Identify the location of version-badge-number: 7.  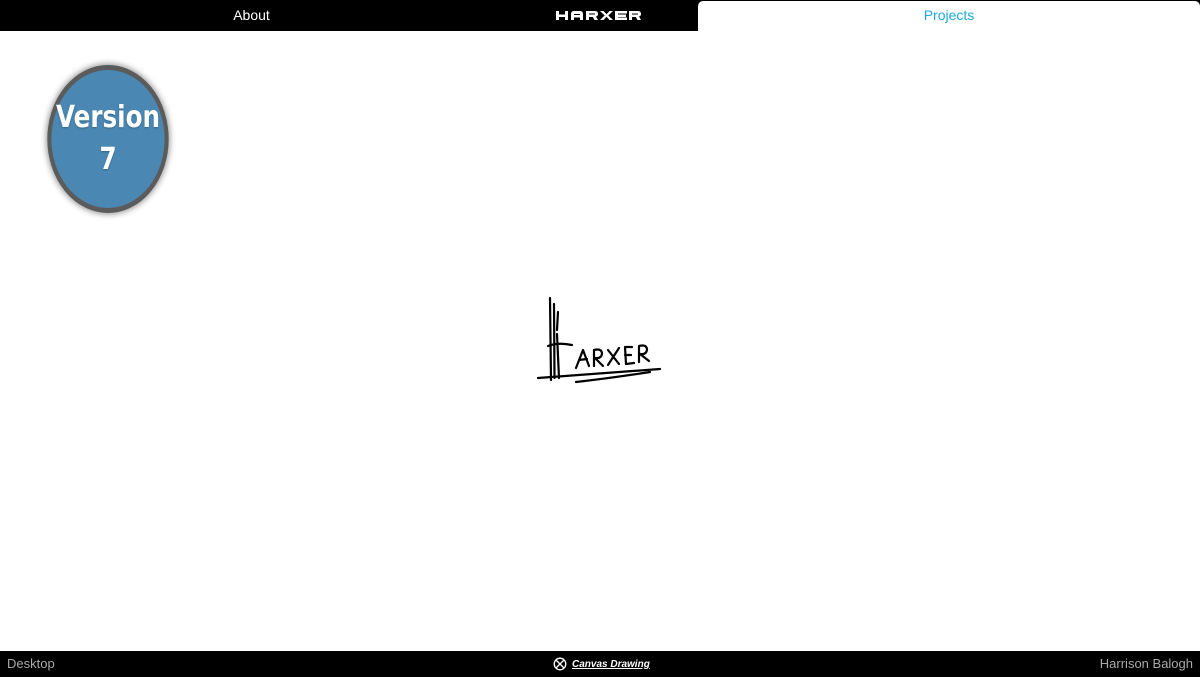
(108, 159).